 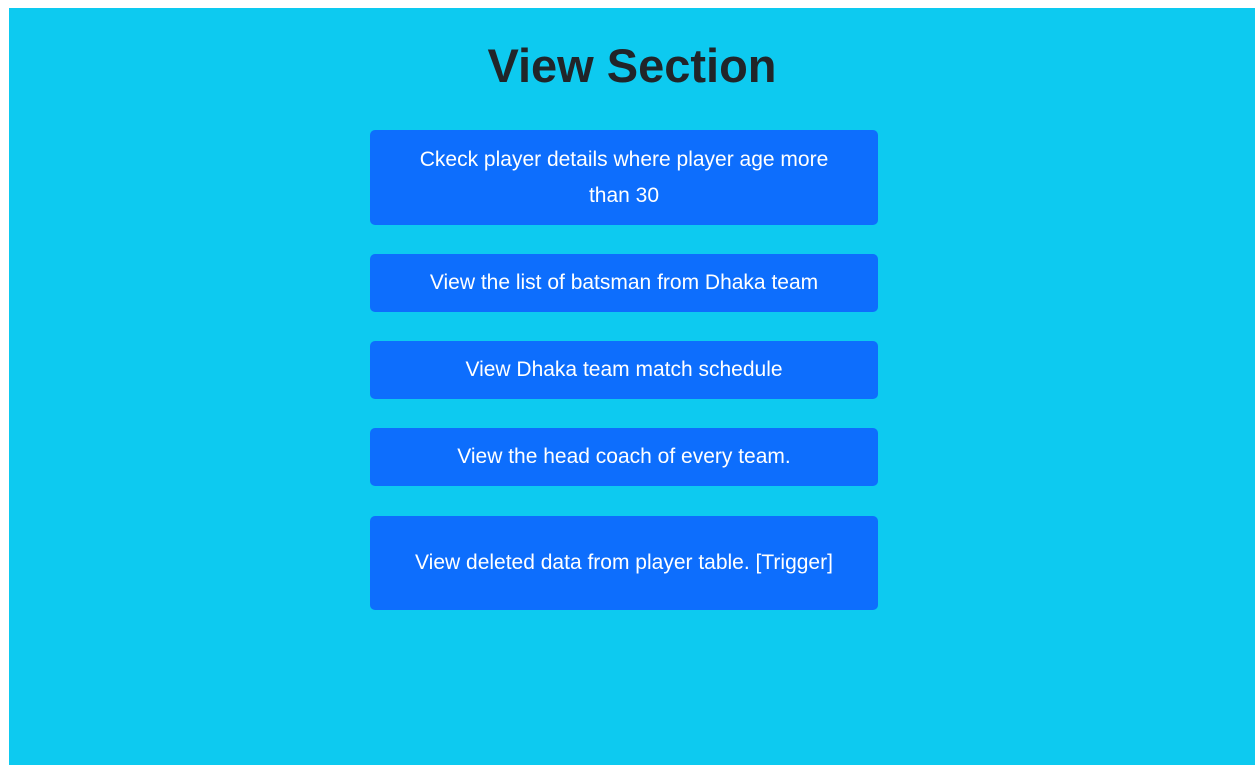 I want to click on dhaka-match-schedule-button: View Dhaka team match schedule, so click(x=624, y=370).